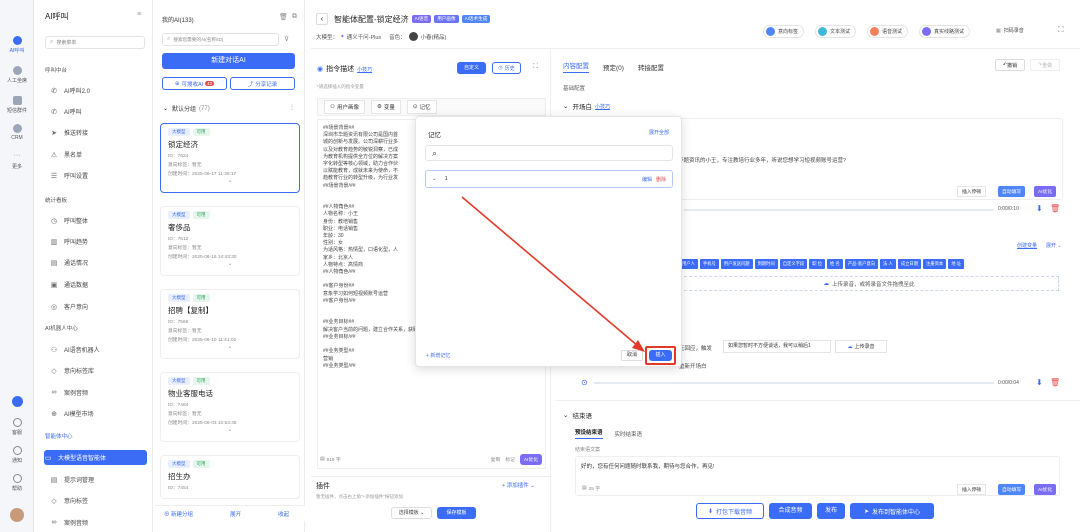  I want to click on annotation-arrow, so click(553, 274).